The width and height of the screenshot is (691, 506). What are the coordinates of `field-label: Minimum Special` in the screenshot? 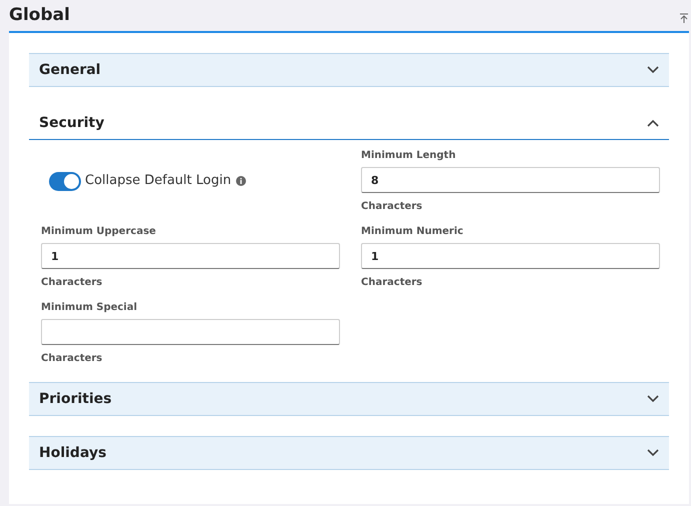 It's located at (89, 308).